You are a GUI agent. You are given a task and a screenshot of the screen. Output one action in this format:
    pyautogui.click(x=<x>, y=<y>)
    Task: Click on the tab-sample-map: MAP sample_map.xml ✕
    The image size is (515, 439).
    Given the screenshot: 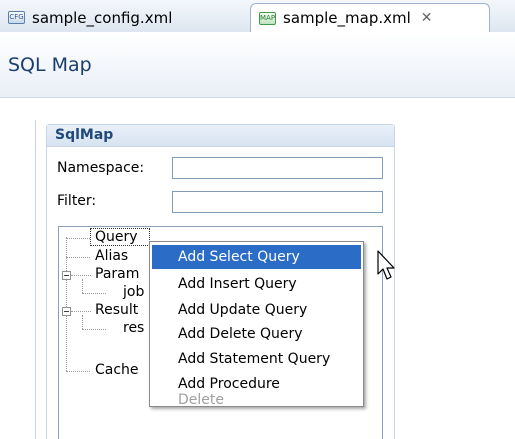 What is the action you would take?
    pyautogui.click(x=370, y=17)
    